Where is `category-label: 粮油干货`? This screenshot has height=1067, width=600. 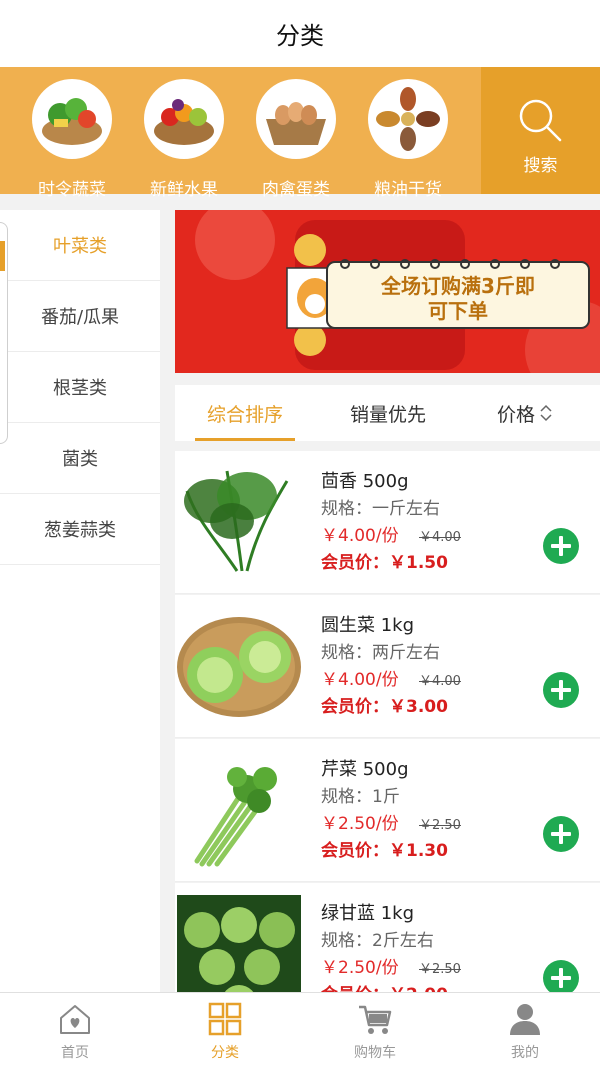 category-label: 粮油干货 is located at coordinates (408, 190).